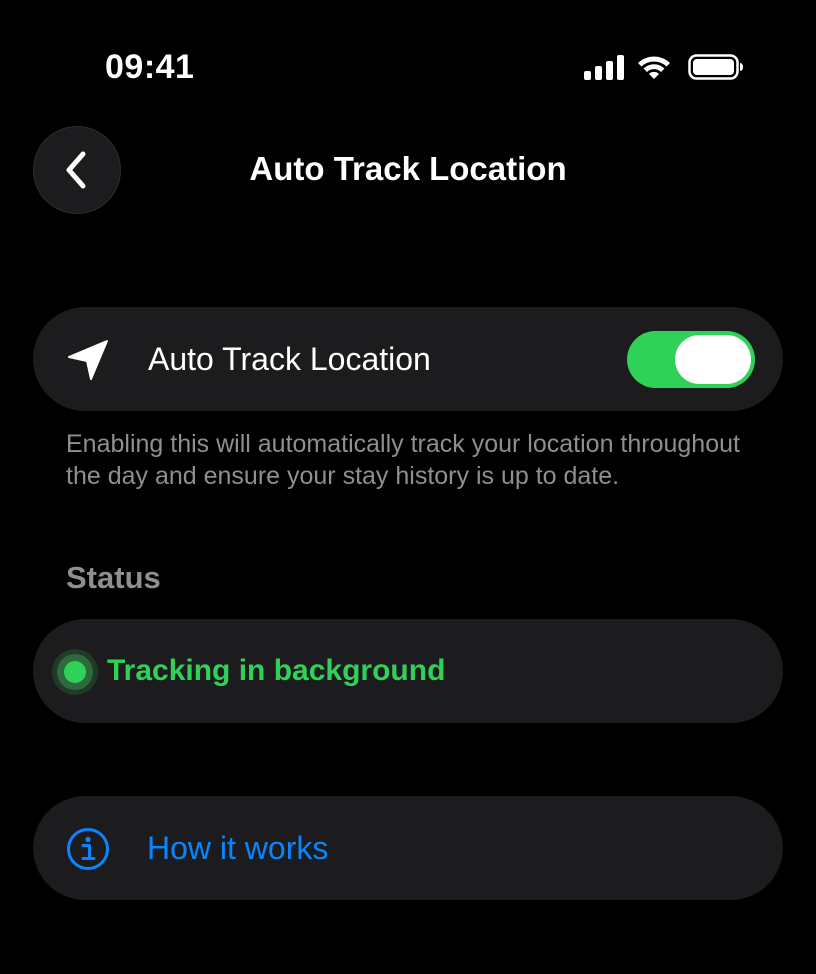  Describe the element at coordinates (605, 67) in the screenshot. I see `cellular-signal-icon` at that location.